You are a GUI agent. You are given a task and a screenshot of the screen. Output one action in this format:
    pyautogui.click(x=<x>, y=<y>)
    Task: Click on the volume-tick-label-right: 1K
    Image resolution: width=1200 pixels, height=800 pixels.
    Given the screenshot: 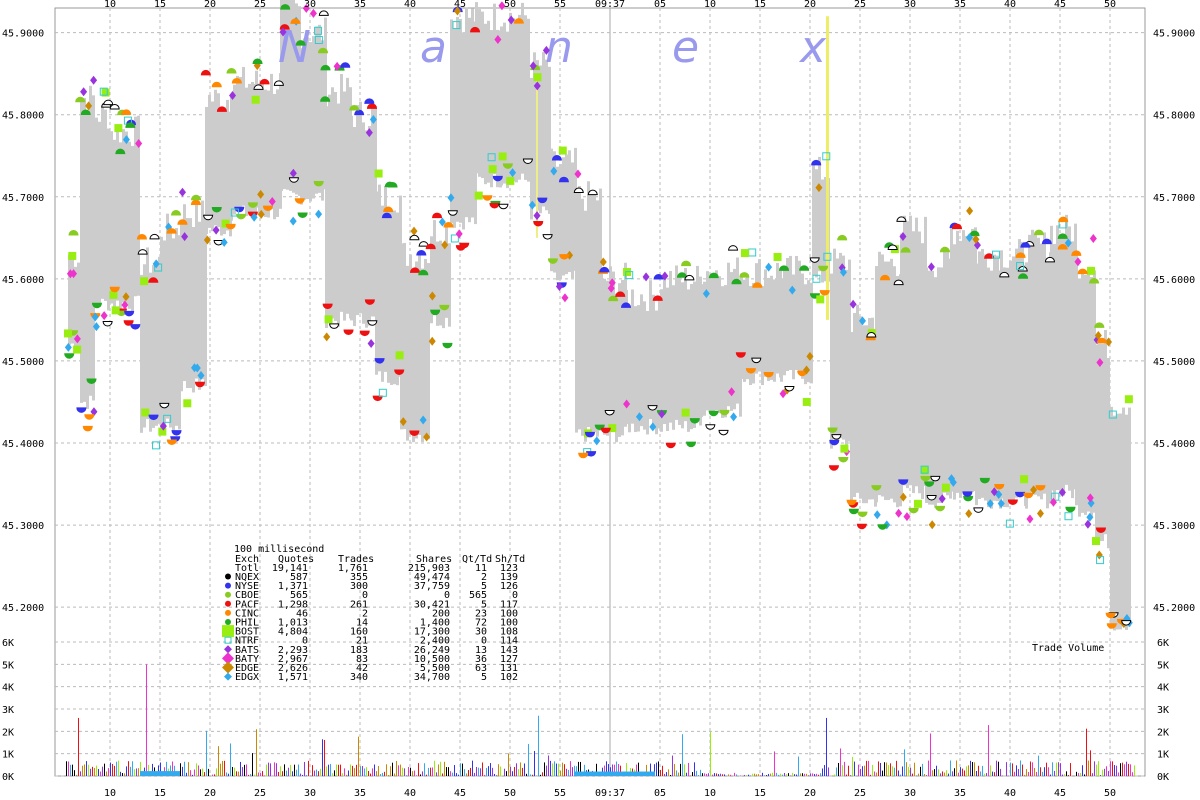 What is the action you would take?
    pyautogui.click(x=1163, y=755)
    